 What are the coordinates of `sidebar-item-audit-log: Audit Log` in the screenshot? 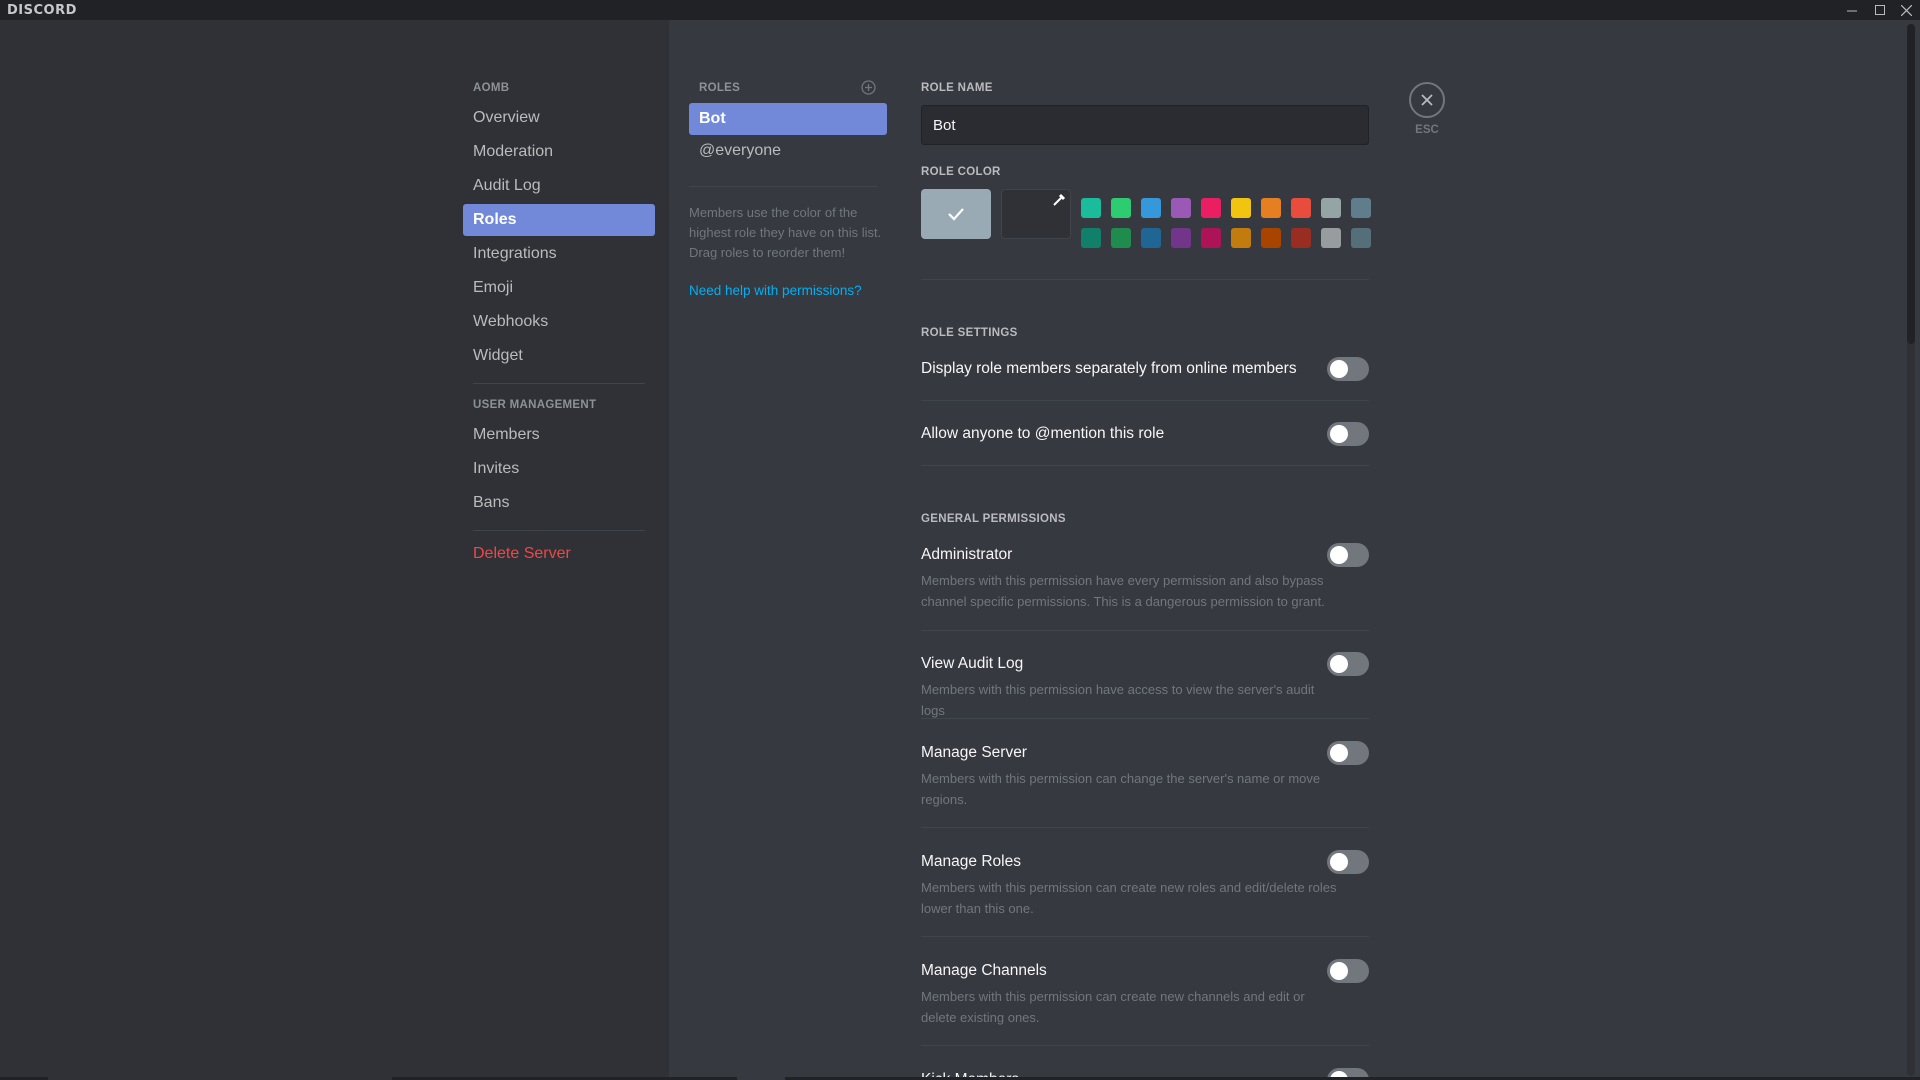 It's located at (559, 186).